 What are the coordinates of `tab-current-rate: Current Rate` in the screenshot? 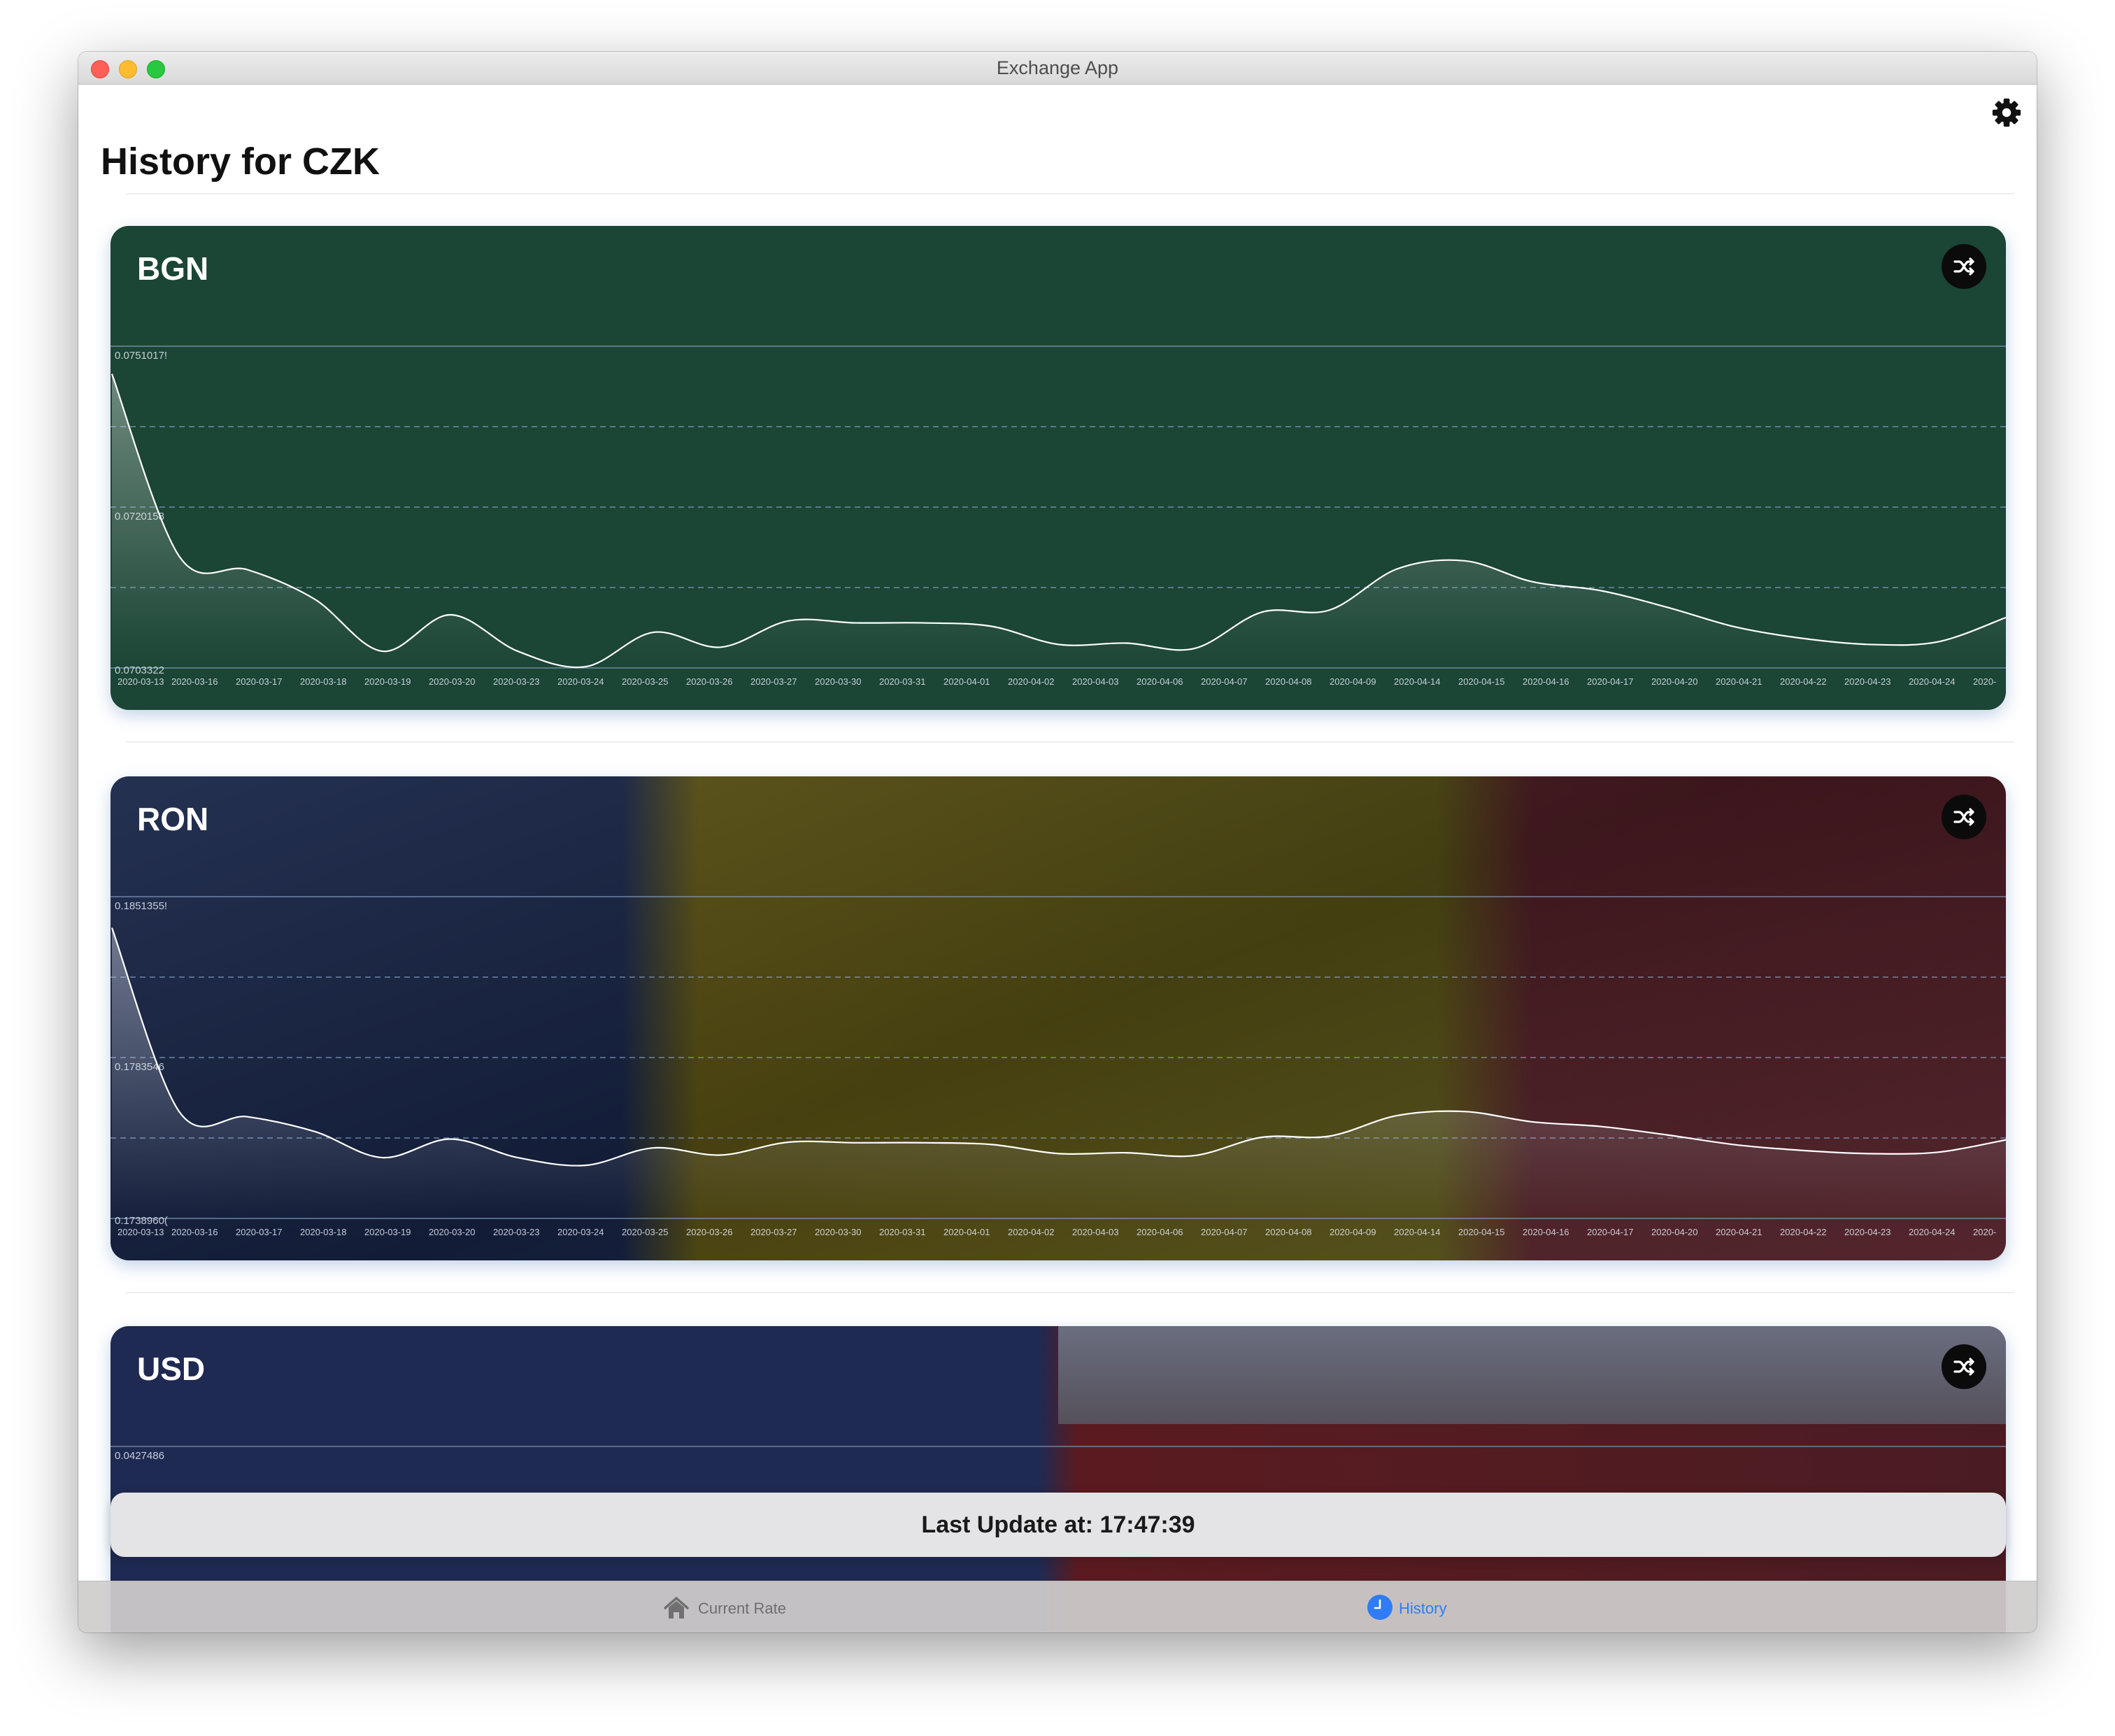 It's located at (729, 1606).